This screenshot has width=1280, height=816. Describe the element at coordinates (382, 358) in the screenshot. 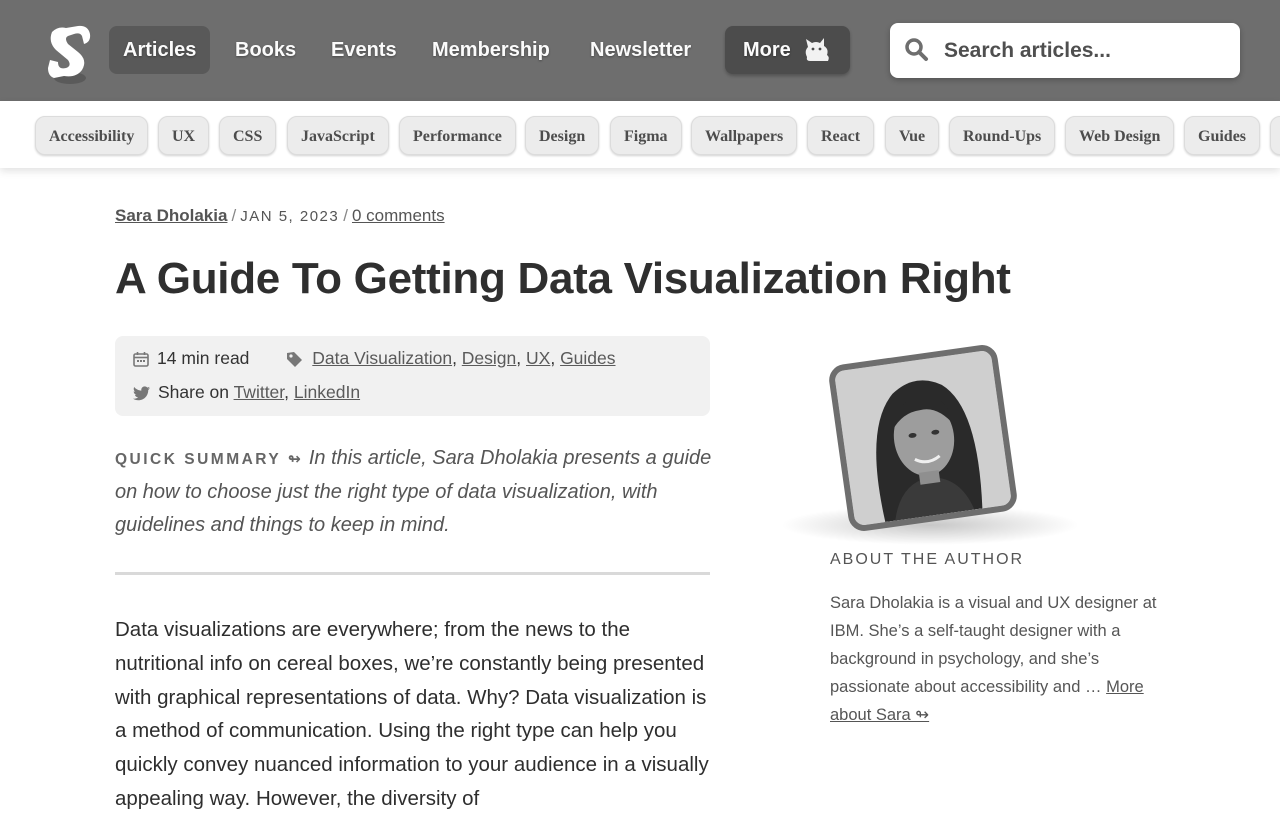

I see `tag-link-data-visualization: Data Visualization` at that location.